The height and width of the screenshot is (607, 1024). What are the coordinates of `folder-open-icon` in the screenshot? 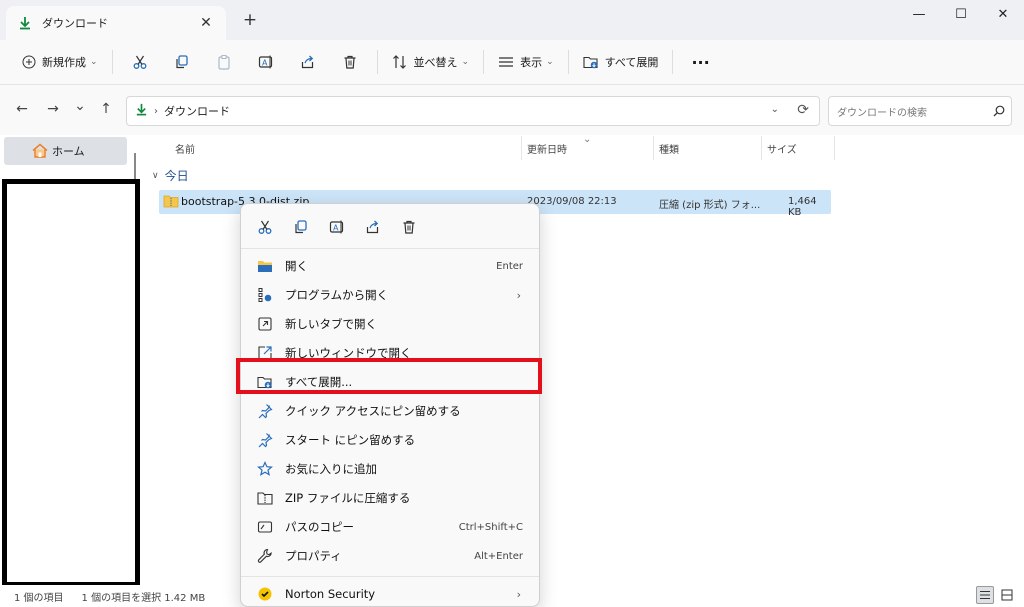 It's located at (265, 266).